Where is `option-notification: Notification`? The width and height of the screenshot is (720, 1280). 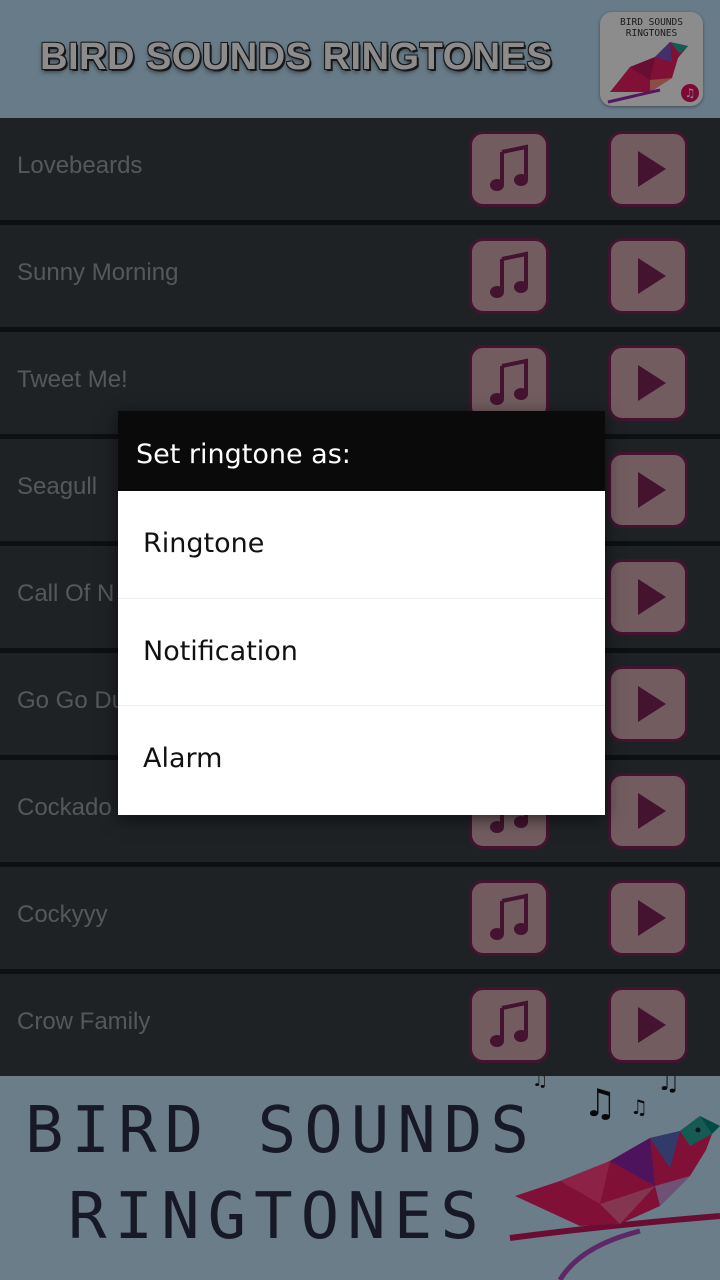 option-notification: Notification is located at coordinates (361, 652).